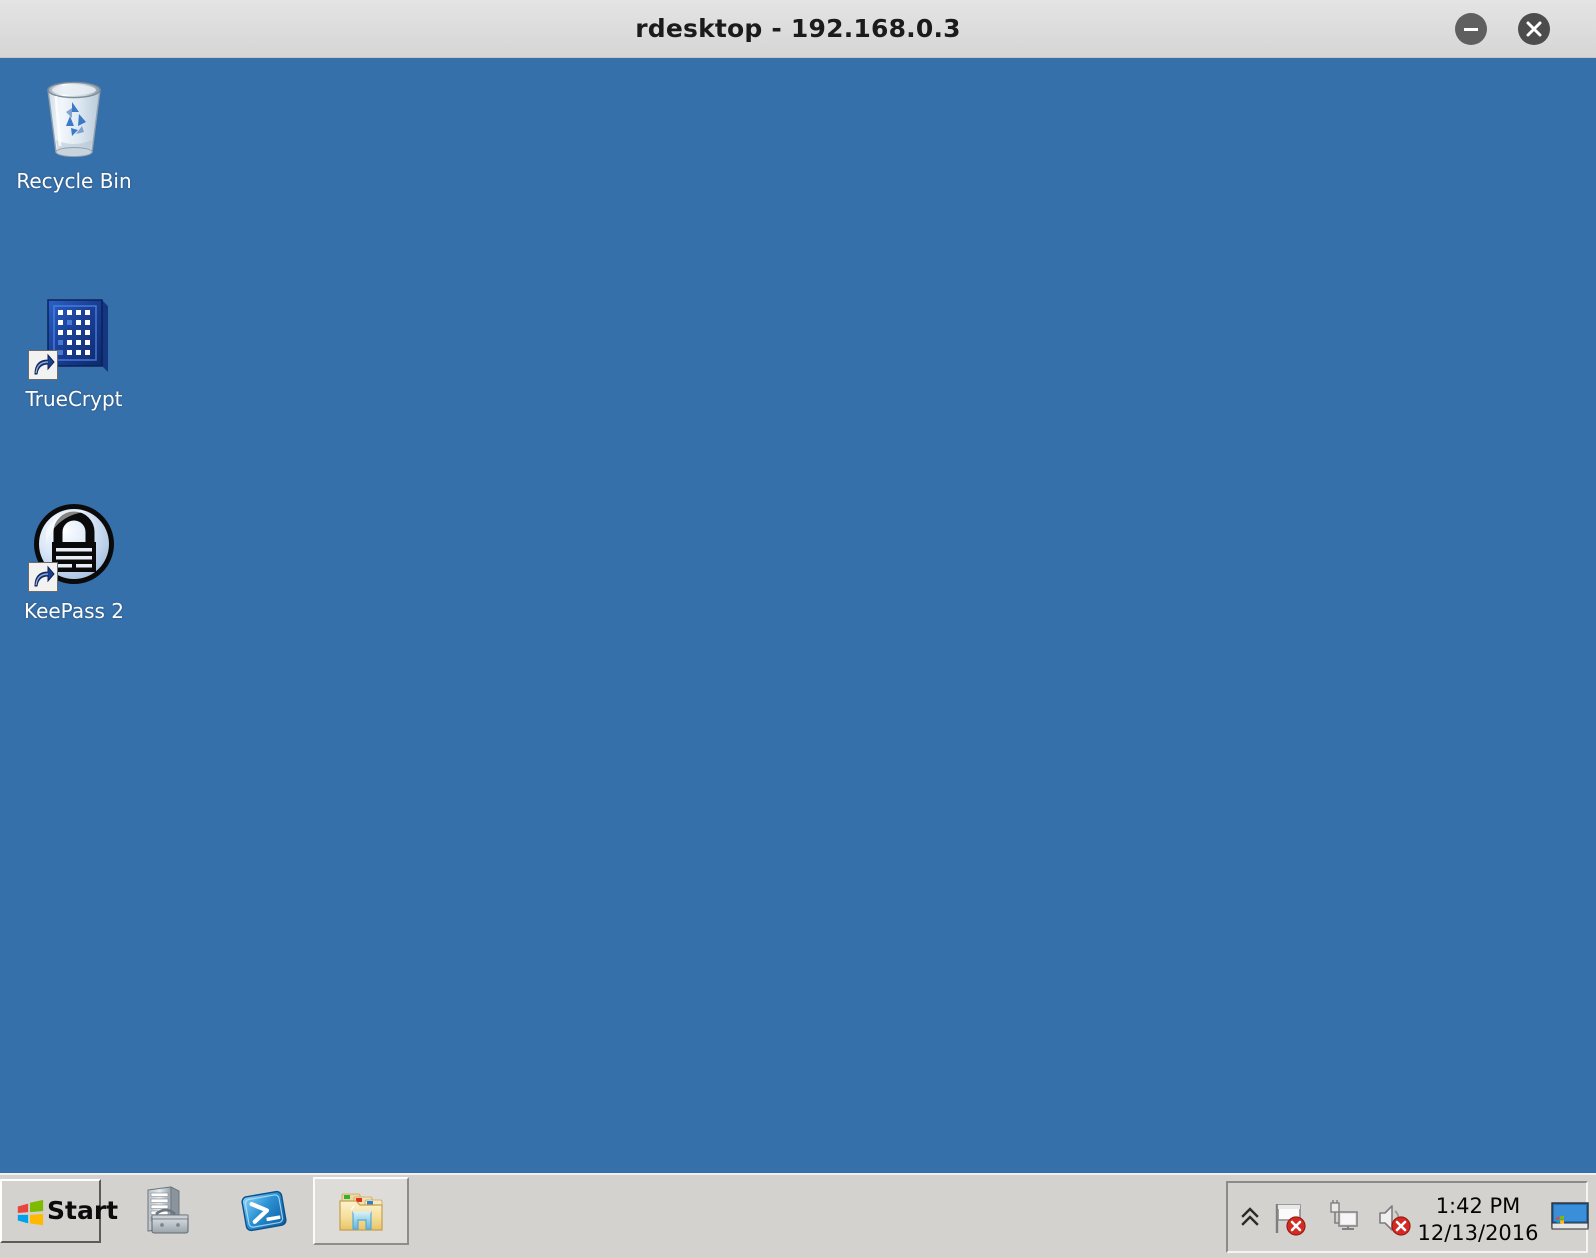 The image size is (1596, 1258). I want to click on desktop-icon-recycle-bin: Recycle Bin, so click(74, 130).